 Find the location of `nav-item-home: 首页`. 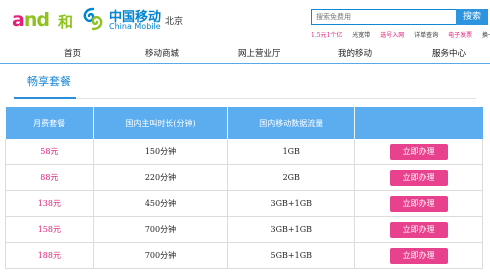

nav-item-home: 首页 is located at coordinates (72, 53).